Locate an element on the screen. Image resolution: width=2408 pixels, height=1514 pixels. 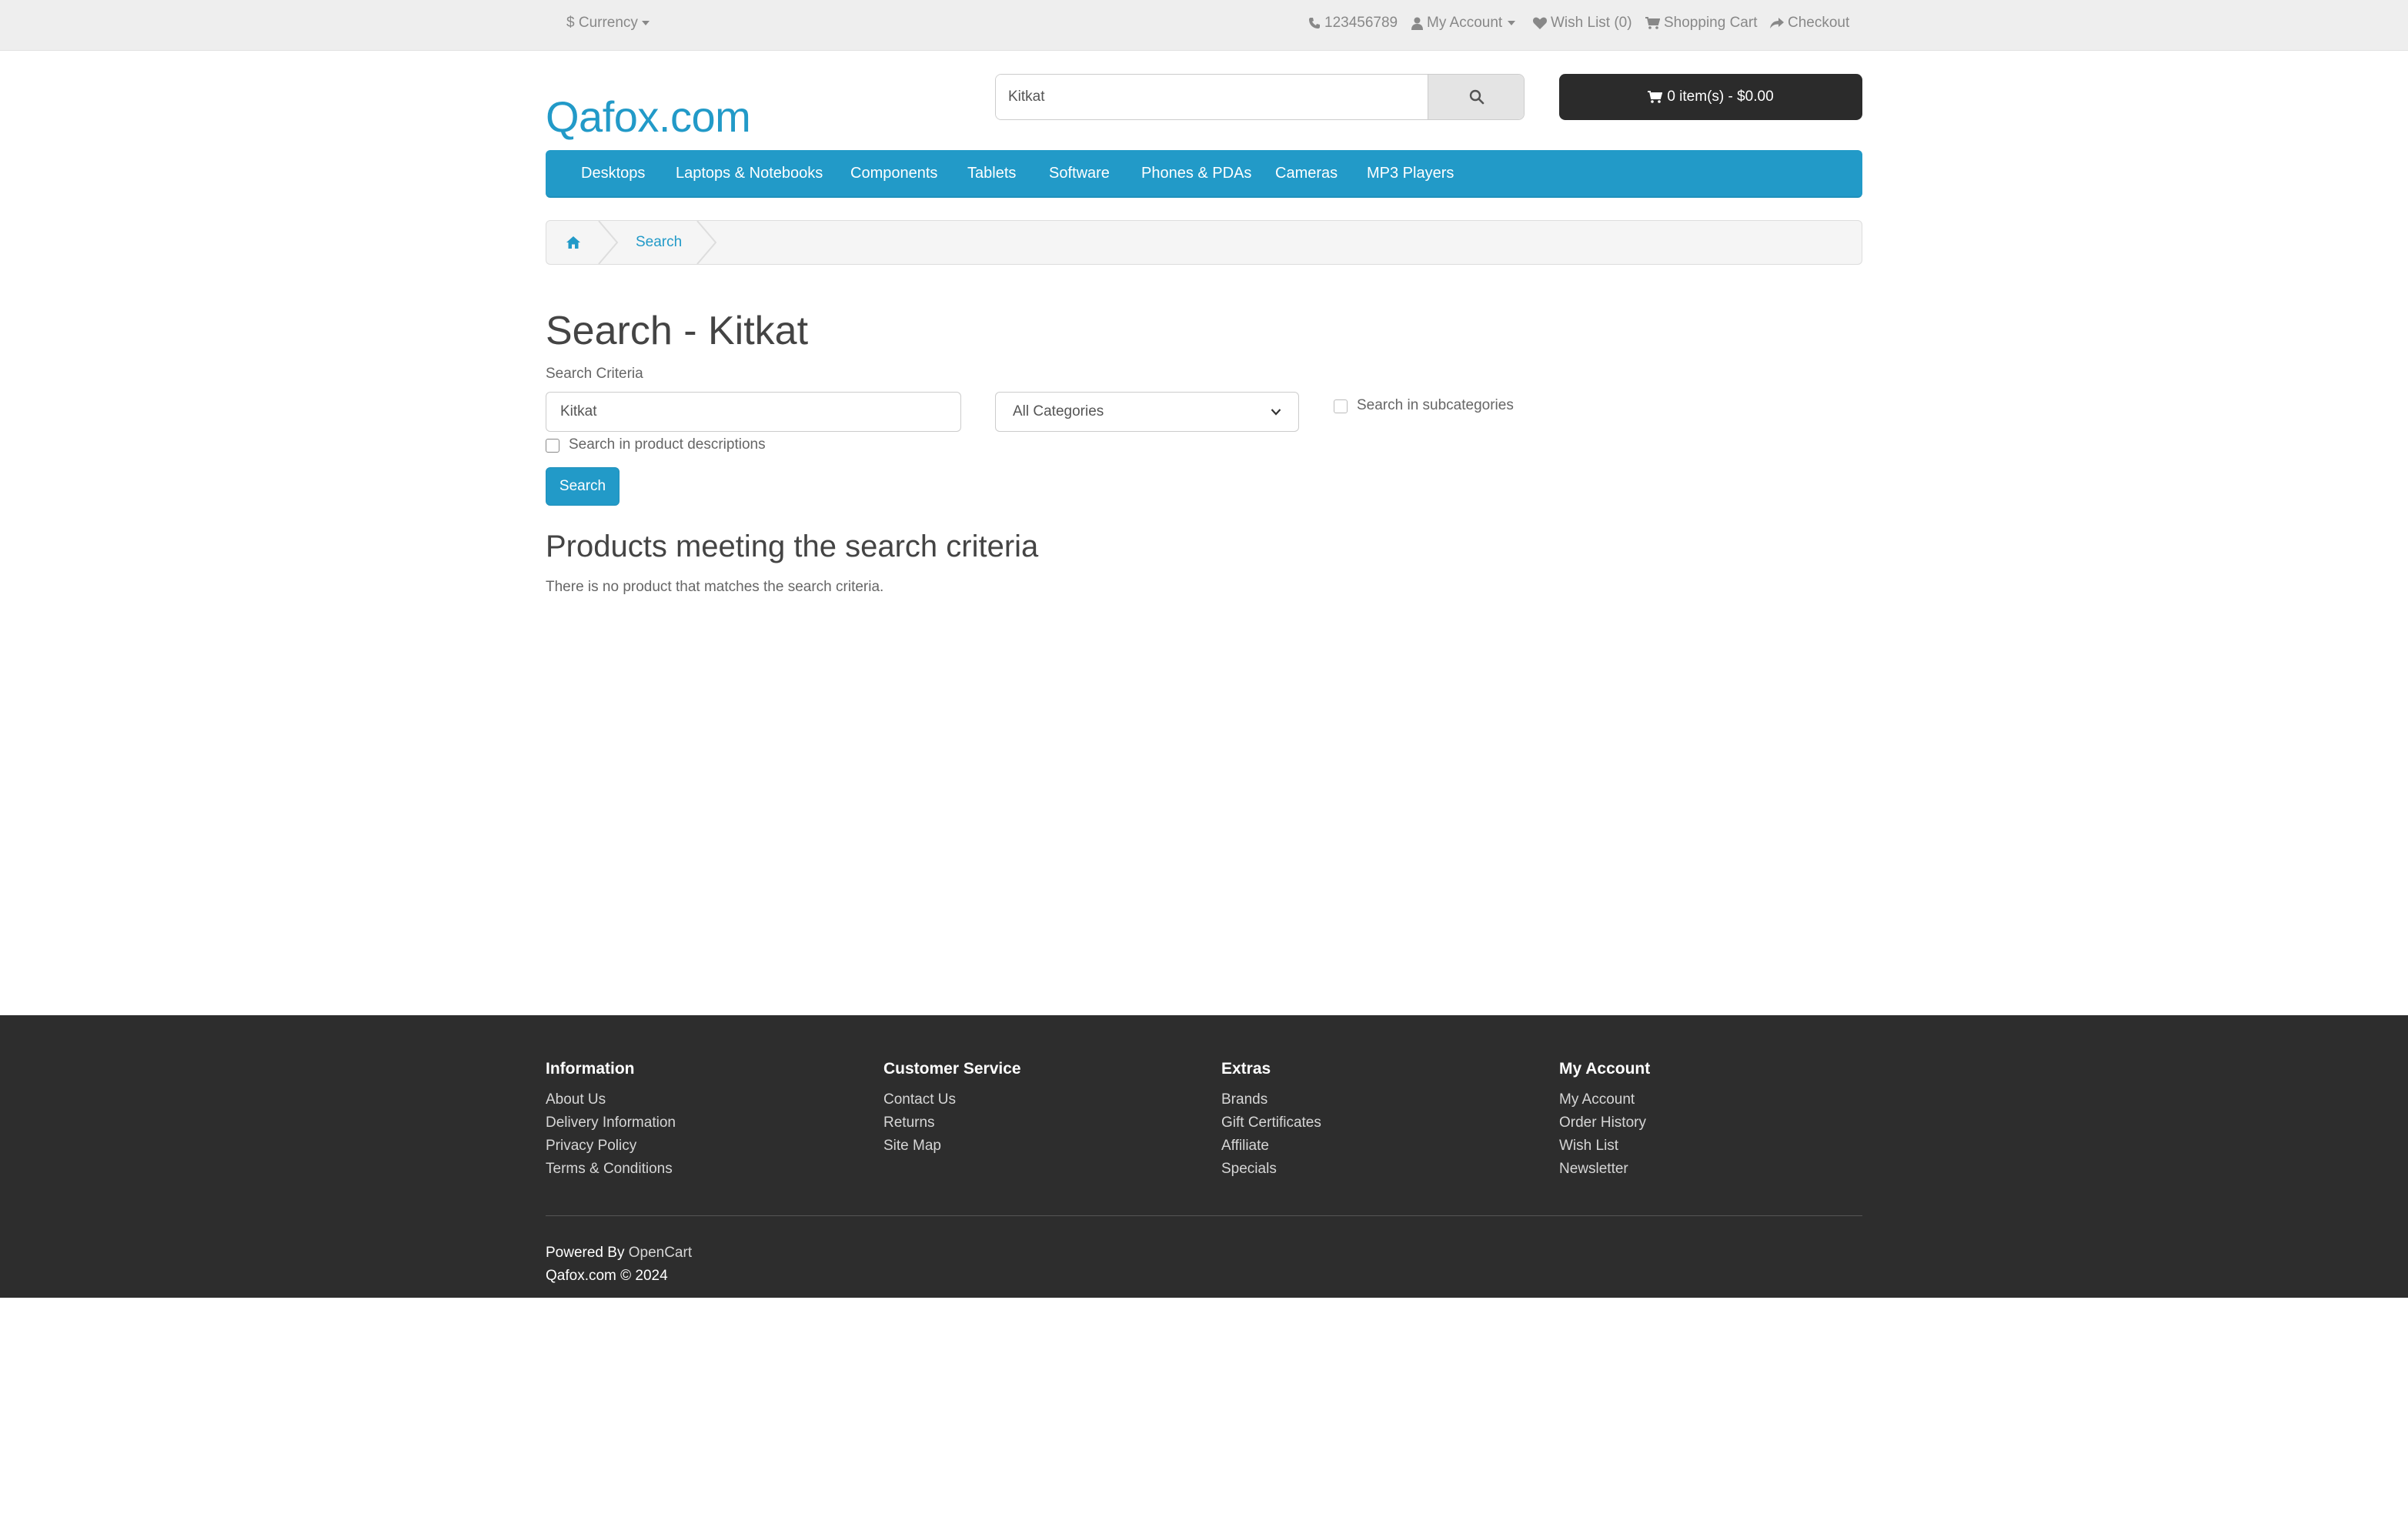
footer-heading: Extras is located at coordinates (1246, 1069).